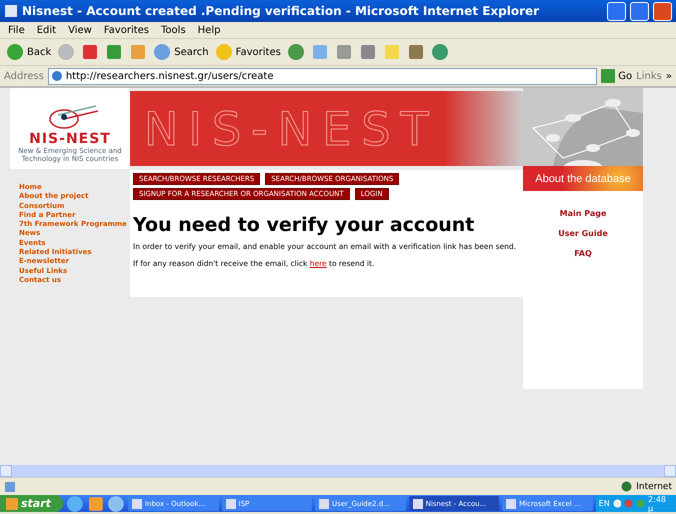 This screenshot has height=514, width=676. I want to click on menu-item: Tools, so click(173, 30).